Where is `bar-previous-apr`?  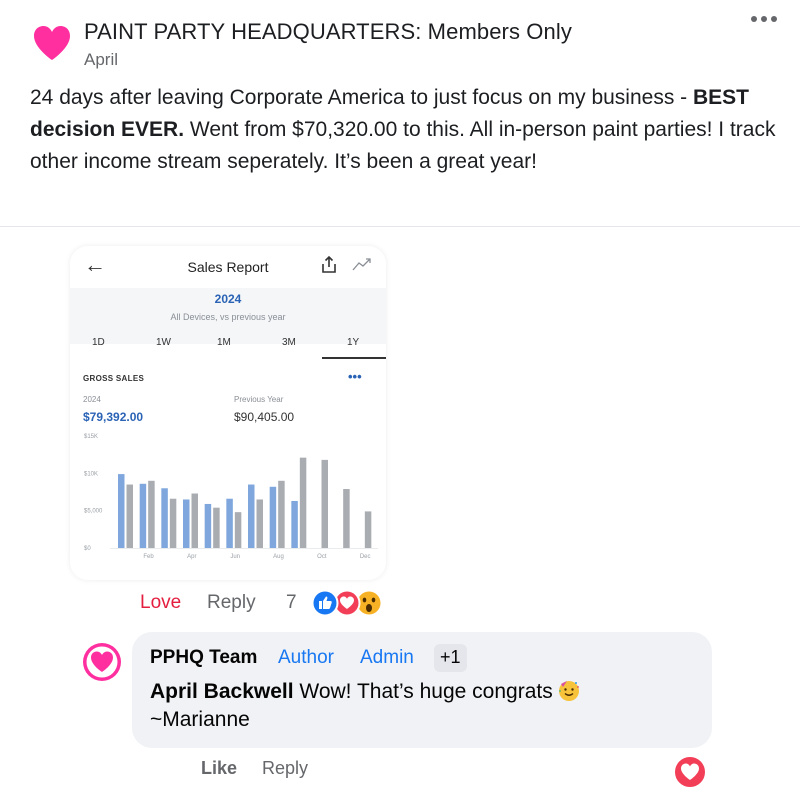
bar-previous-apr is located at coordinates (194, 520).